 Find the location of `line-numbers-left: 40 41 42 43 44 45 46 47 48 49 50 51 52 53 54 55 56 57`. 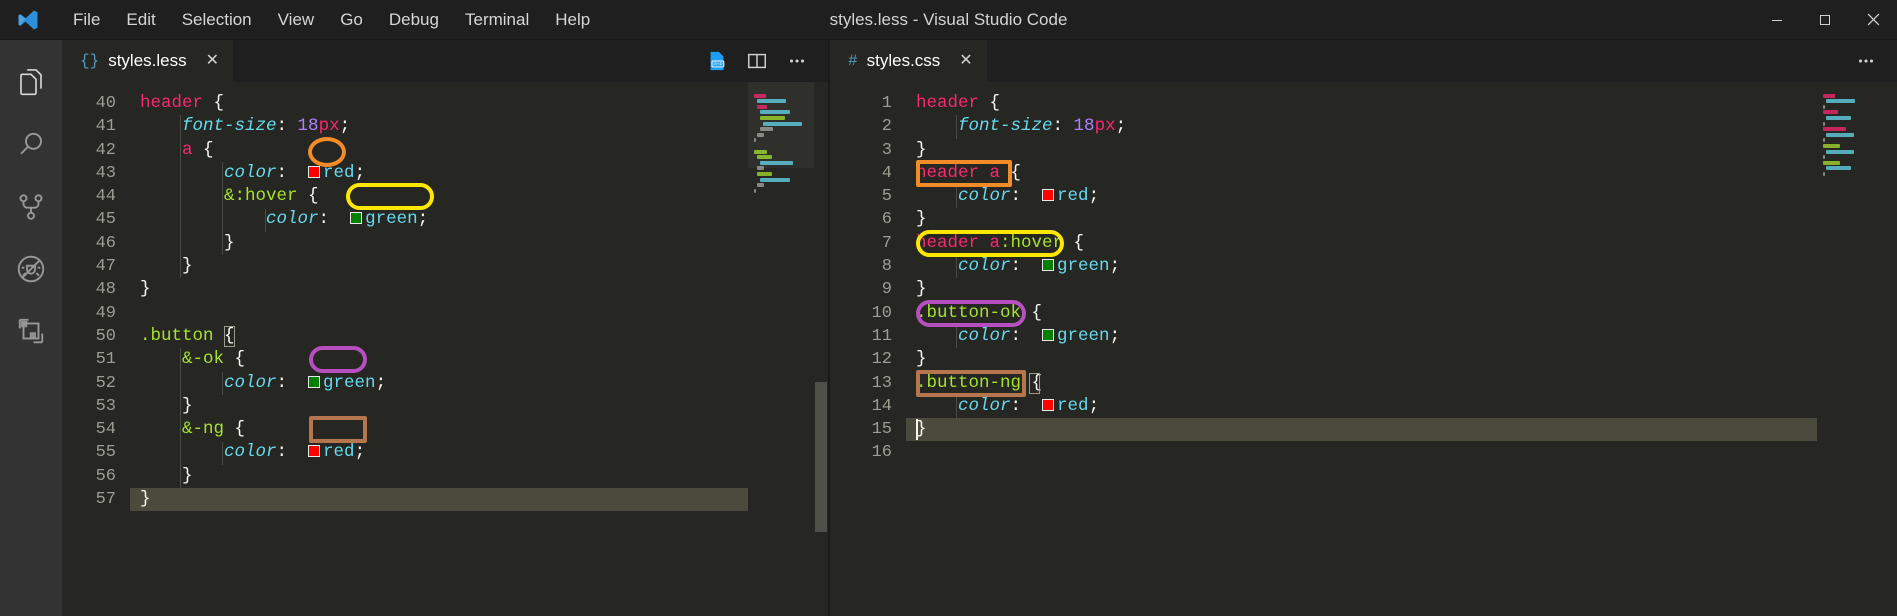

line-numbers-left: 40 41 42 43 44 45 46 47 48 49 50 51 52 53 54 55 56 57 is located at coordinates (96, 349).